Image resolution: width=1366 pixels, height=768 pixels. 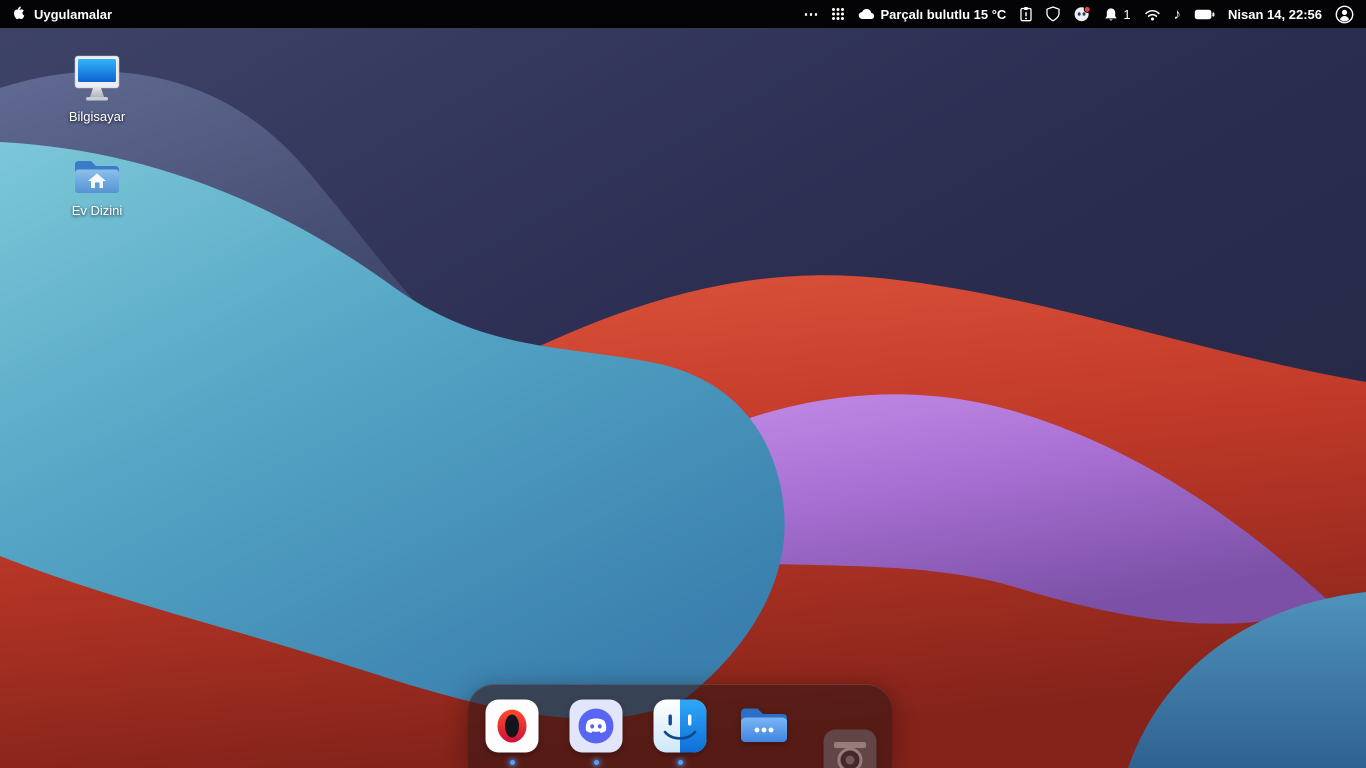 I want to click on grid-icon, so click(x=838, y=14).